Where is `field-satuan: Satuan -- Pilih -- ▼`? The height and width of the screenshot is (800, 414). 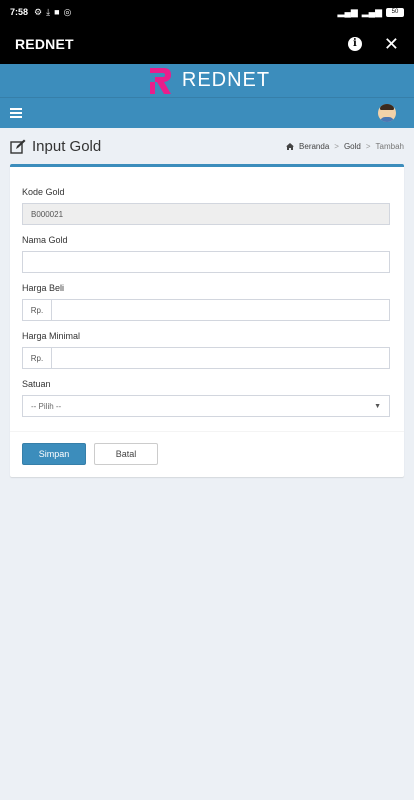 field-satuan: Satuan -- Pilih -- ▼ is located at coordinates (206, 398).